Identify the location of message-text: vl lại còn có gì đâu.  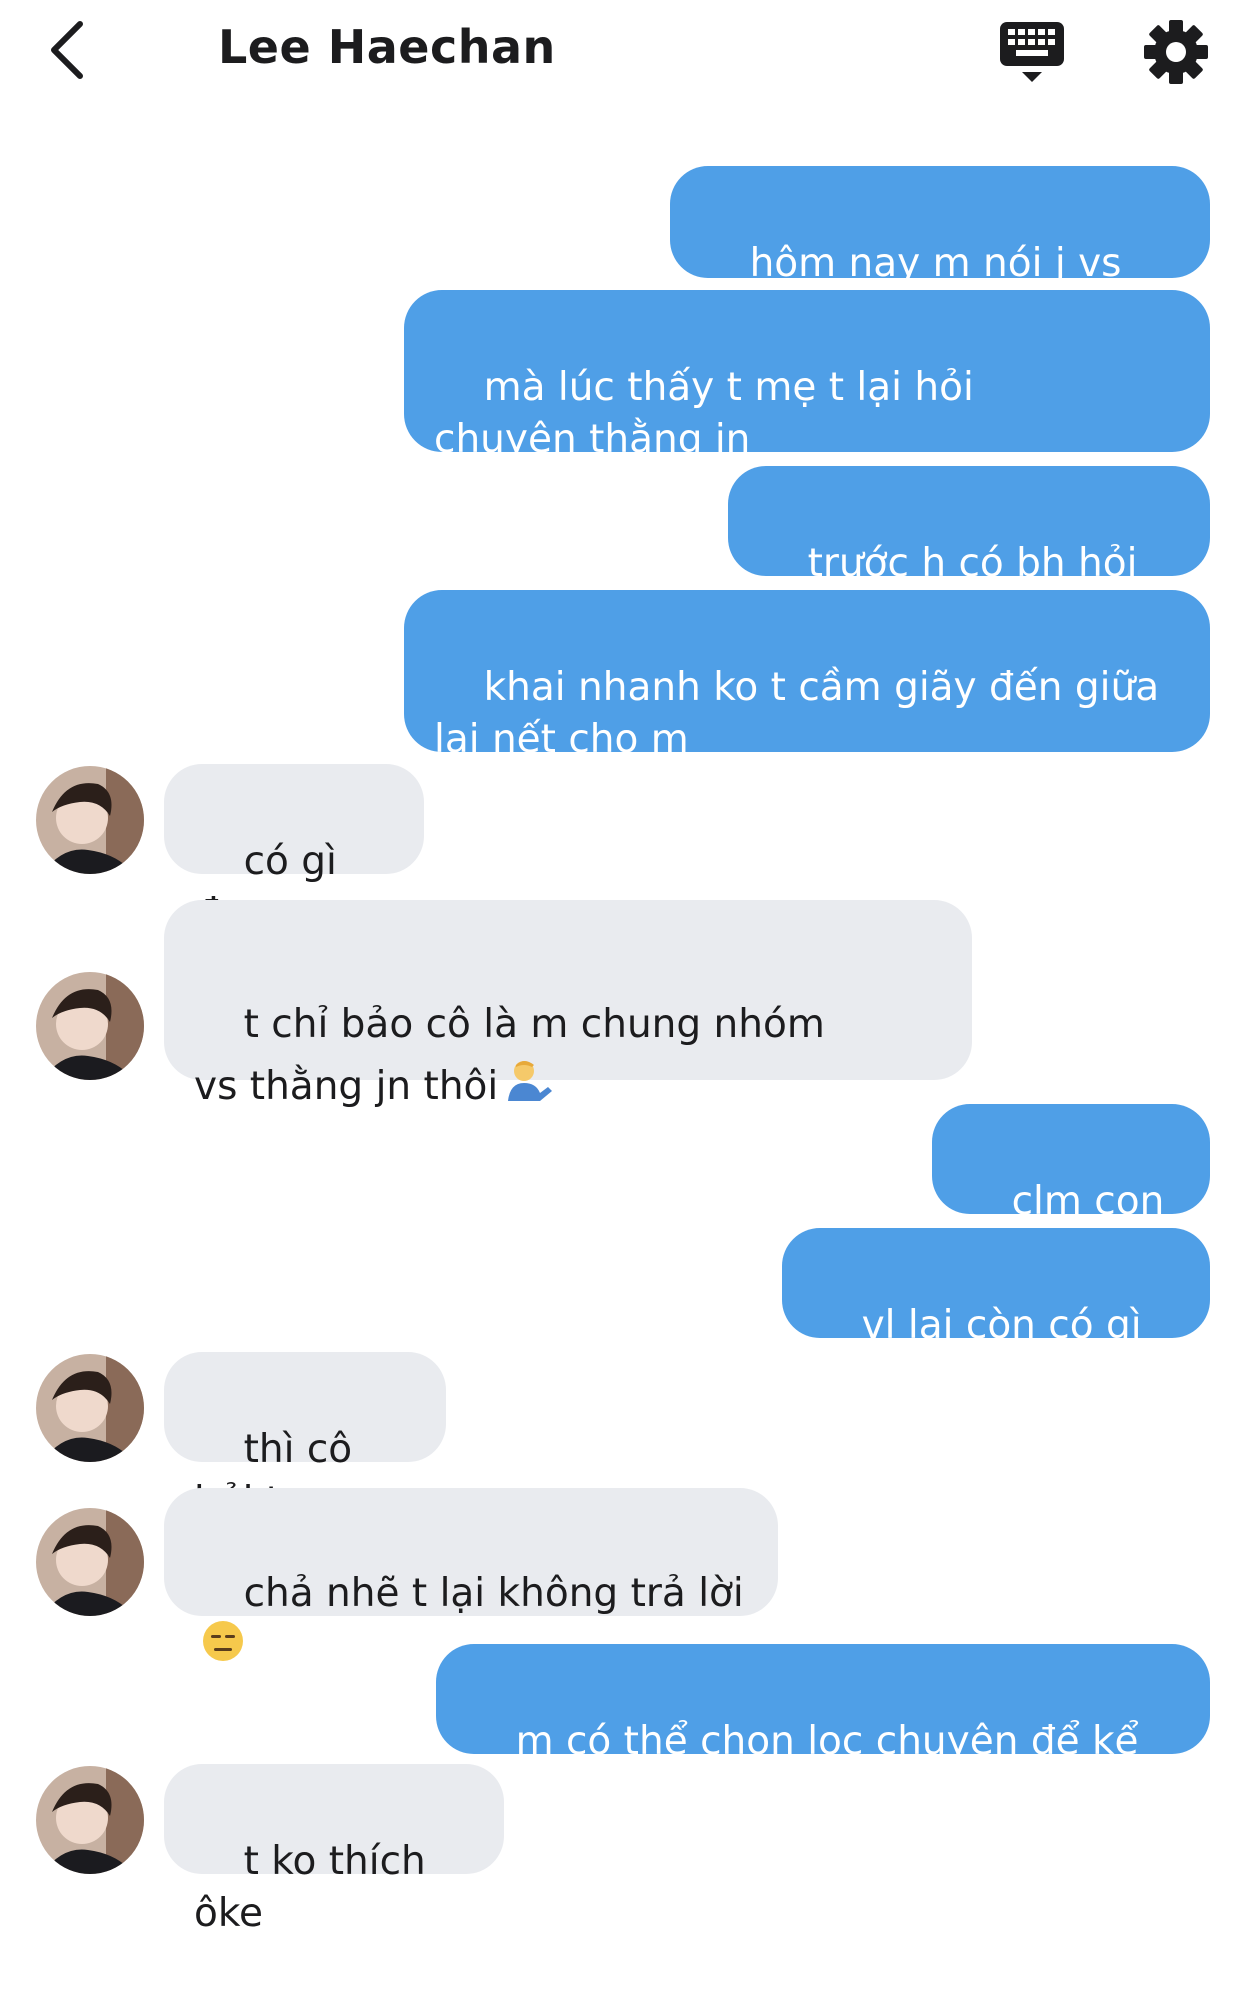
(983, 1351).